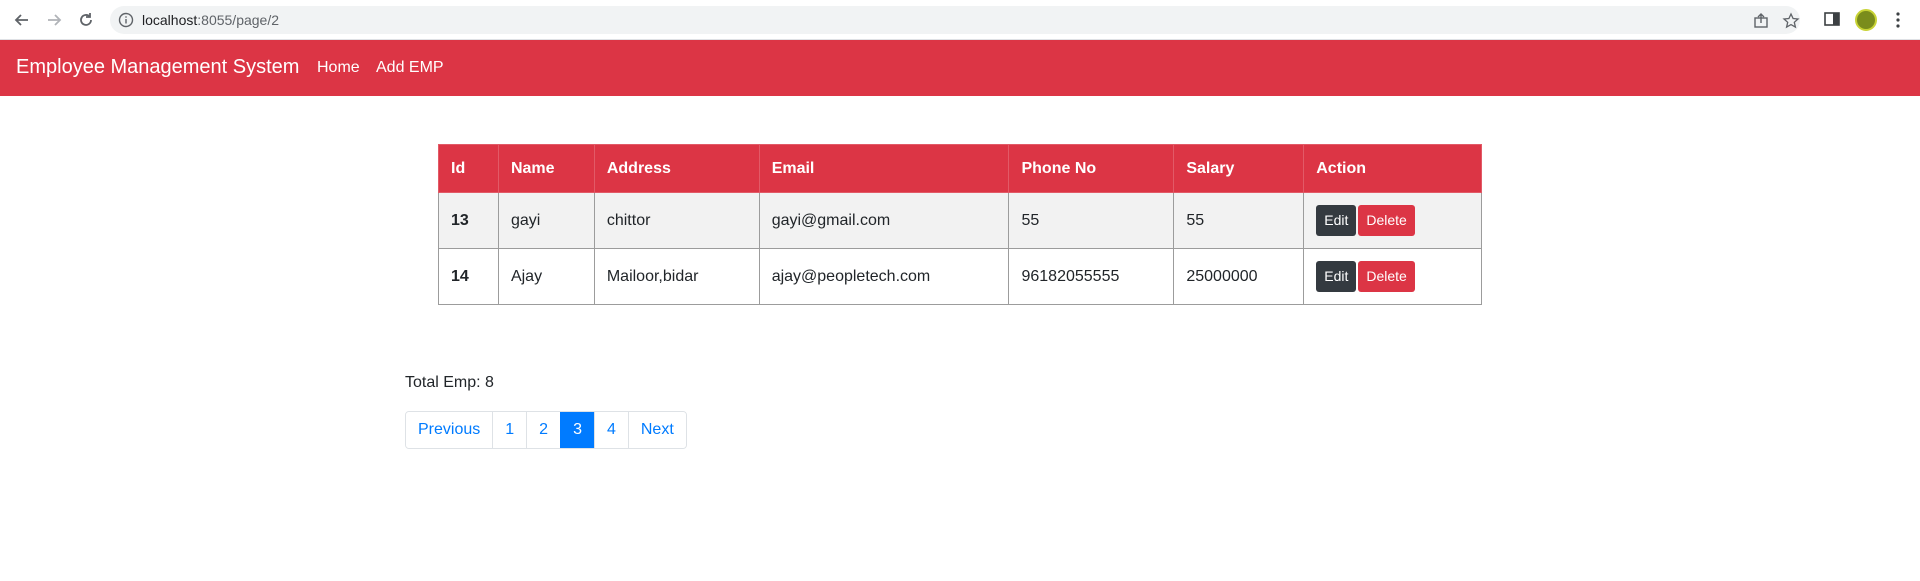 The width and height of the screenshot is (1920, 581). I want to click on pagination-previous: Previous, so click(449, 430).